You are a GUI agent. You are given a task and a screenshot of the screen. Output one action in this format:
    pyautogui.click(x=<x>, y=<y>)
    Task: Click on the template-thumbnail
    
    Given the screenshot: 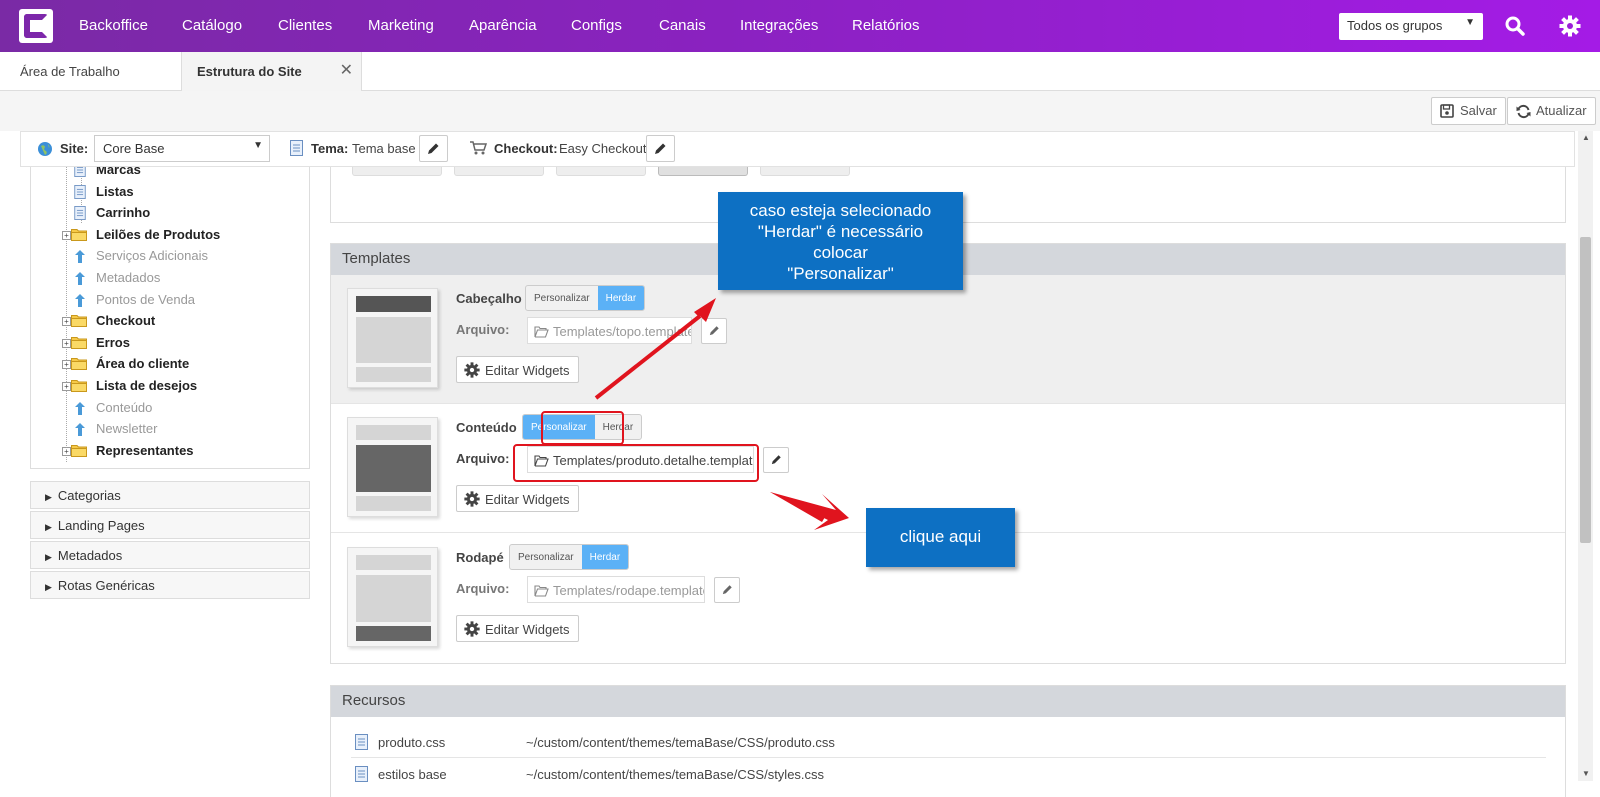 What is the action you would take?
    pyautogui.click(x=392, y=338)
    